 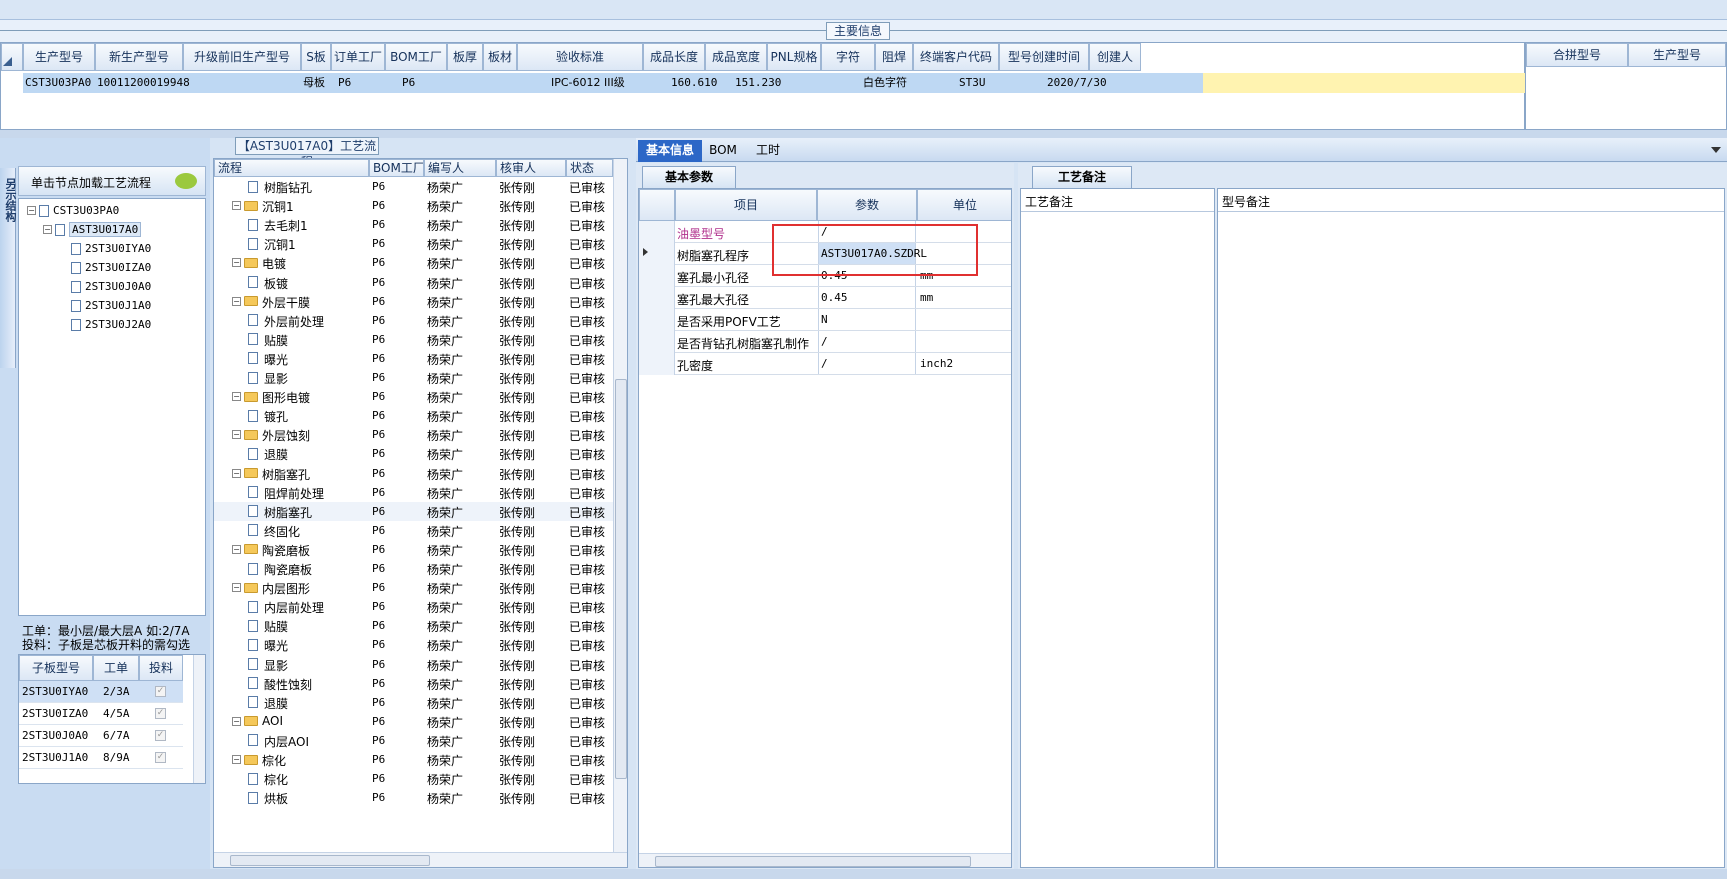 I want to click on flow-row: 内层前处理 P6 杨荣广 张传刚 已审核, so click(x=413, y=606).